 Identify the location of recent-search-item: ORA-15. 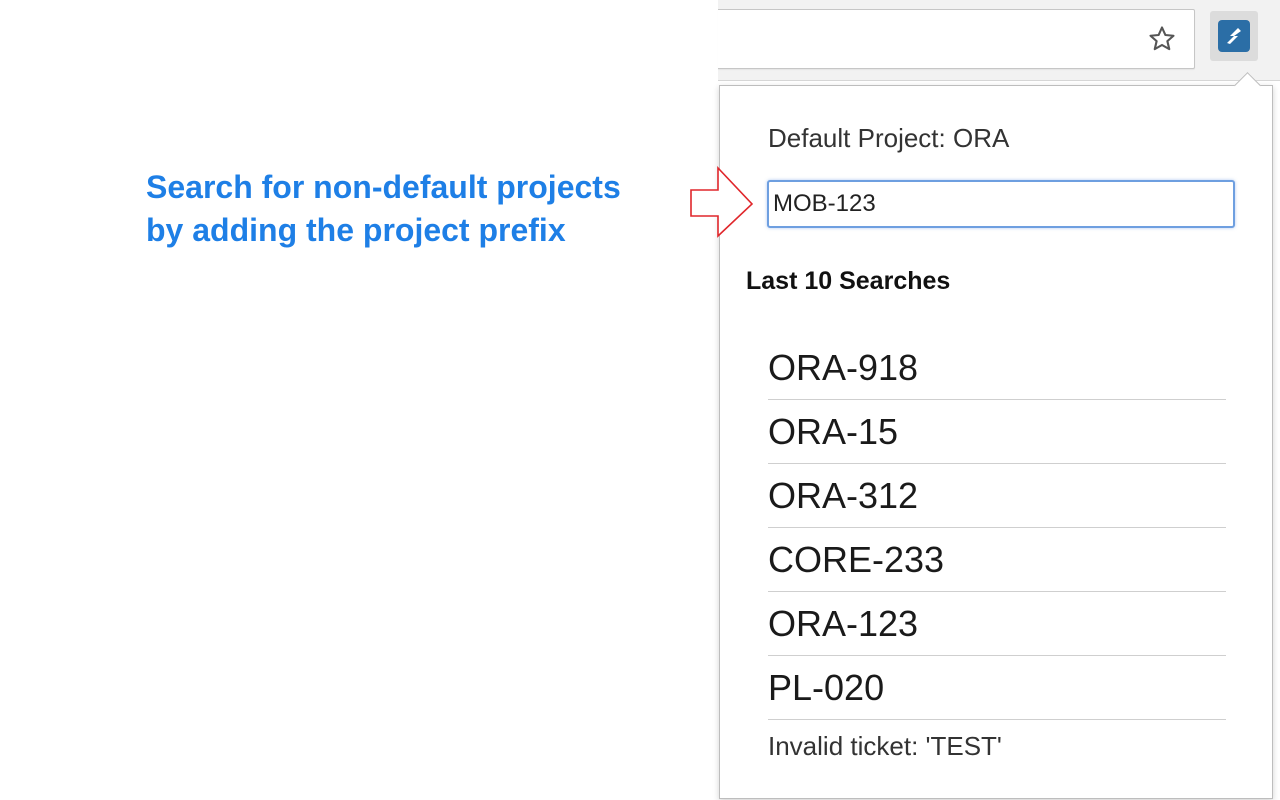
(997, 432).